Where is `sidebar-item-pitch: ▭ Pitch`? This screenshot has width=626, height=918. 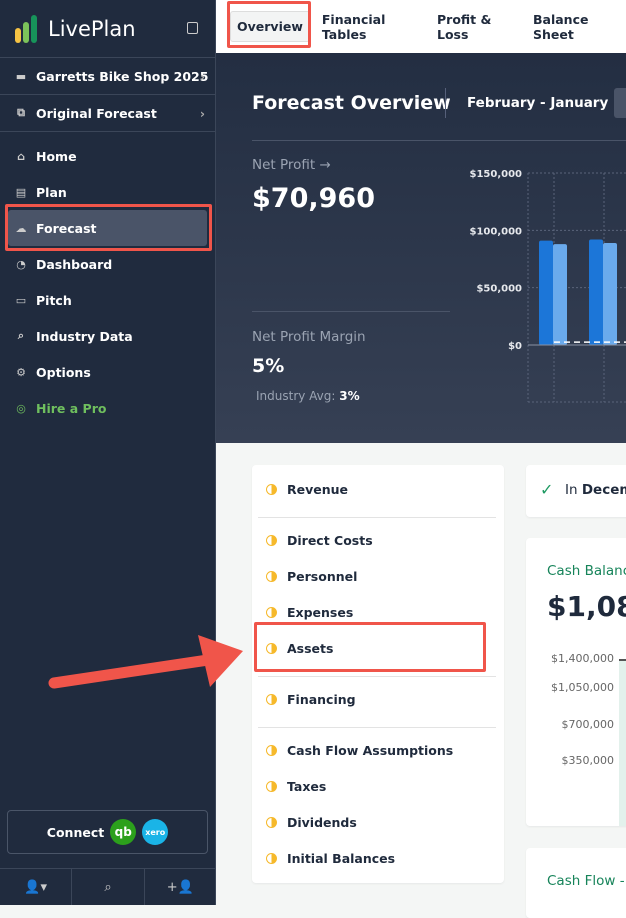
sidebar-item-pitch: ▭ Pitch is located at coordinates (107, 300).